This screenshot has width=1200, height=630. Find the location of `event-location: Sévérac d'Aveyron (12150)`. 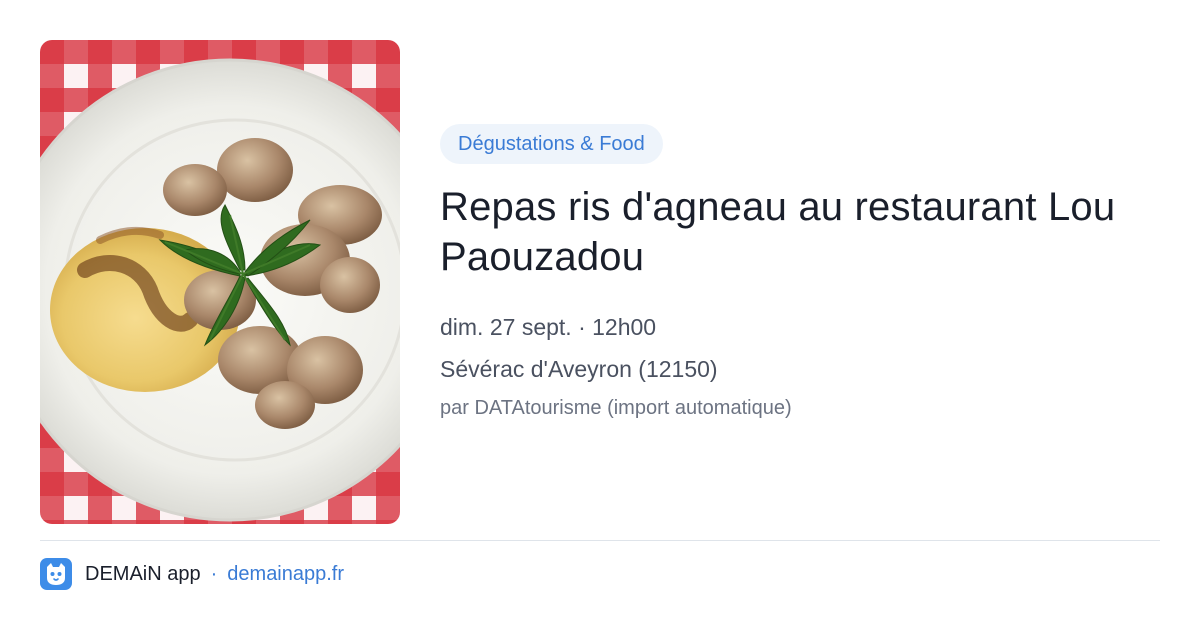

event-location: Sévérac d'Aveyron (12150) is located at coordinates (579, 369).